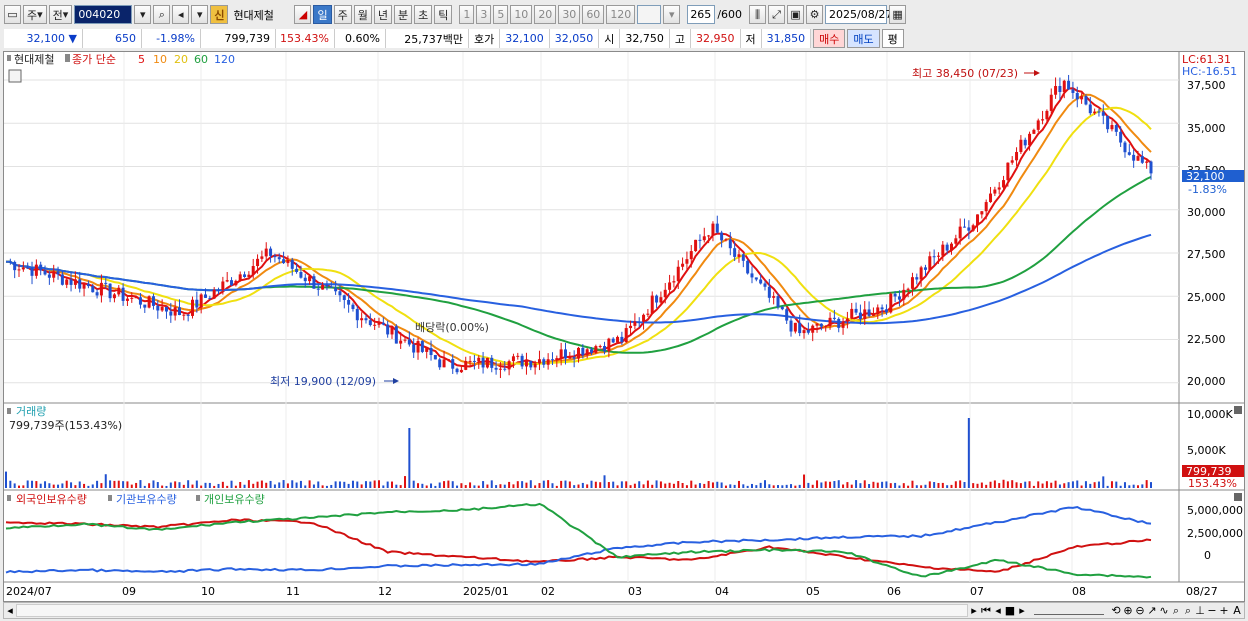  I want to click on code-dropdown-button: ▾, so click(143, 14).